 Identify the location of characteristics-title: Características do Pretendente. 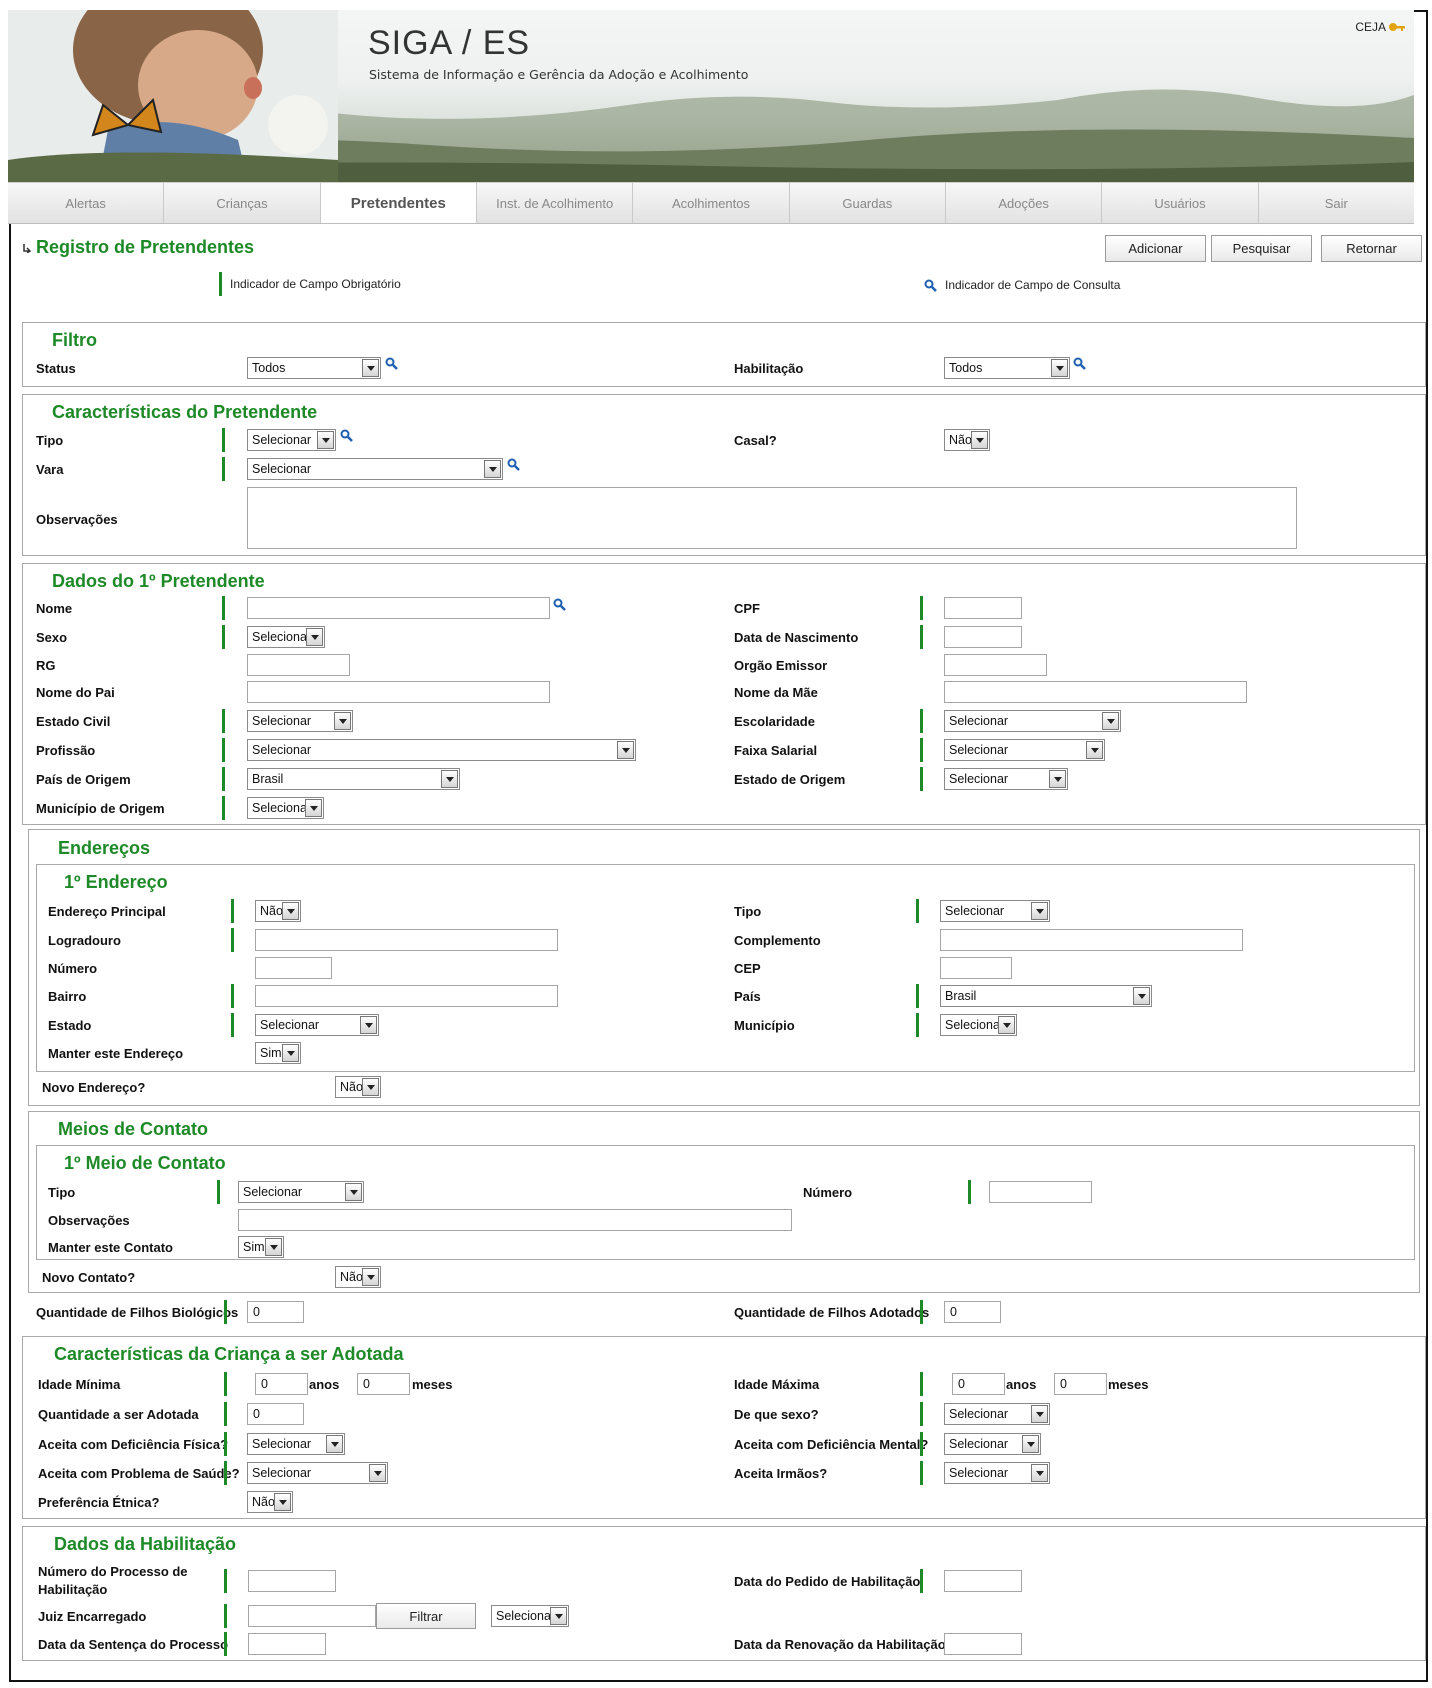
(185, 412).